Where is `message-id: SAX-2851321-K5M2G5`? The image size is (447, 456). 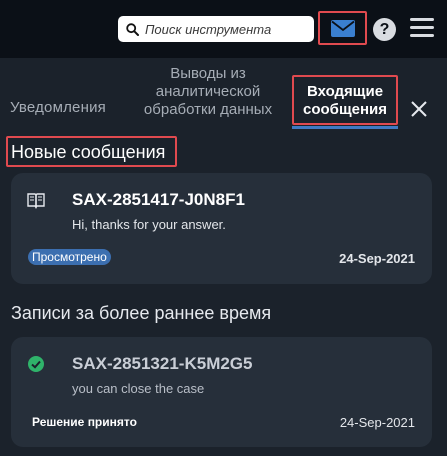
message-id: SAX-2851321-K5M2G5 is located at coordinates (162, 363).